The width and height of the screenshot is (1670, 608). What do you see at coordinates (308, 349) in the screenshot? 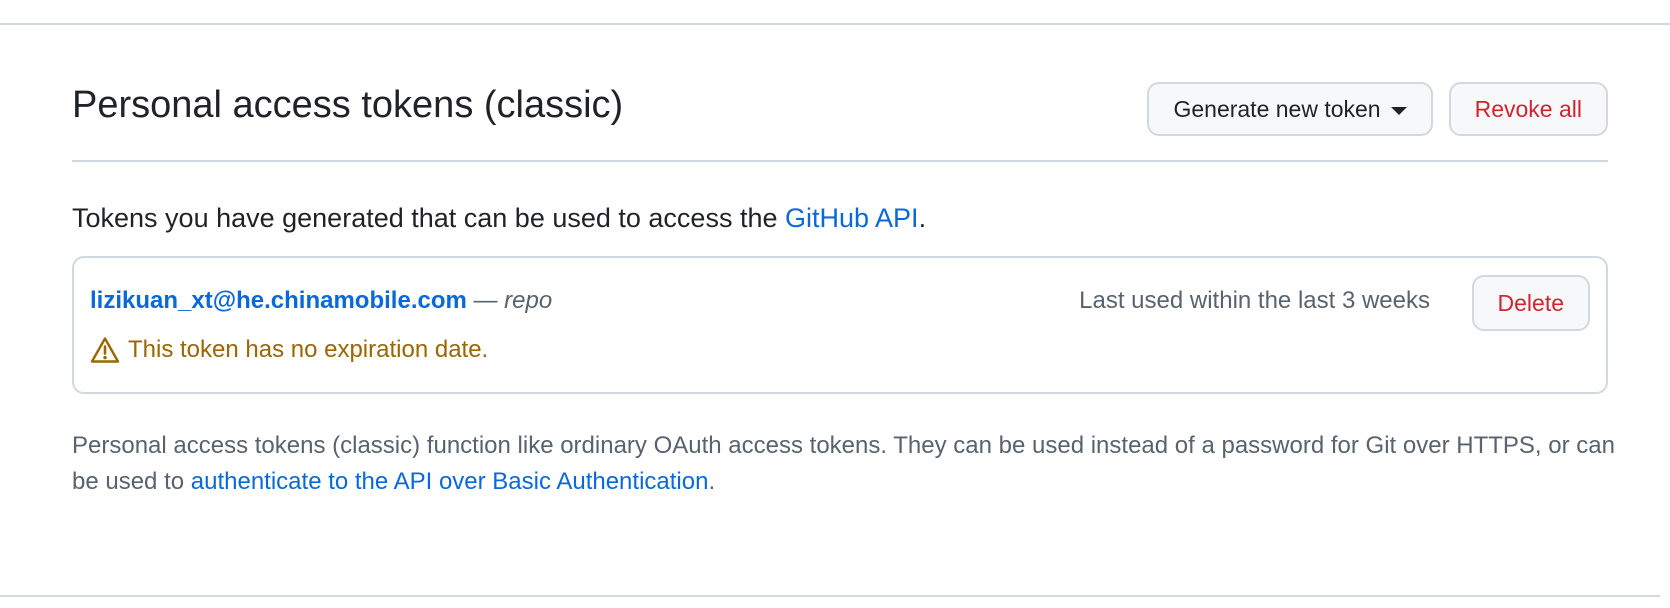
I see `expiration-warning-text: This token has no expiration date.` at bounding box center [308, 349].